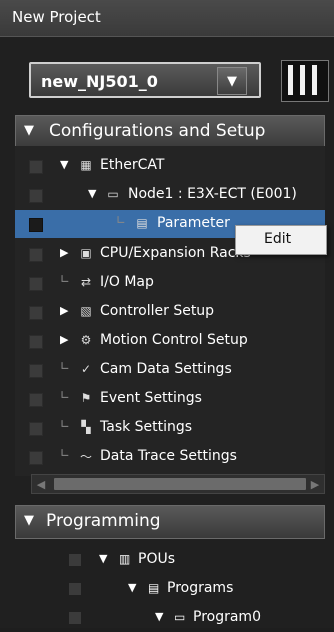 This screenshot has width=334, height=632. What do you see at coordinates (86, 398) in the screenshot?
I see `flag-icon: ⚑` at bounding box center [86, 398].